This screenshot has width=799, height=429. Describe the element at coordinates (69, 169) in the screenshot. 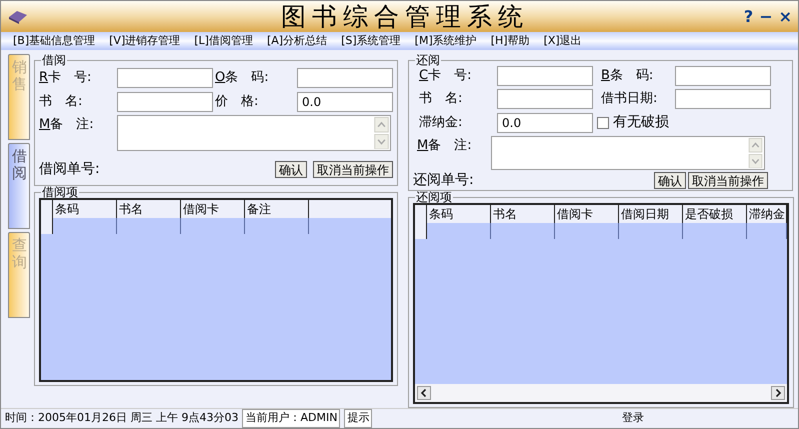

I see `order-number-label: 借阅单号:` at that location.